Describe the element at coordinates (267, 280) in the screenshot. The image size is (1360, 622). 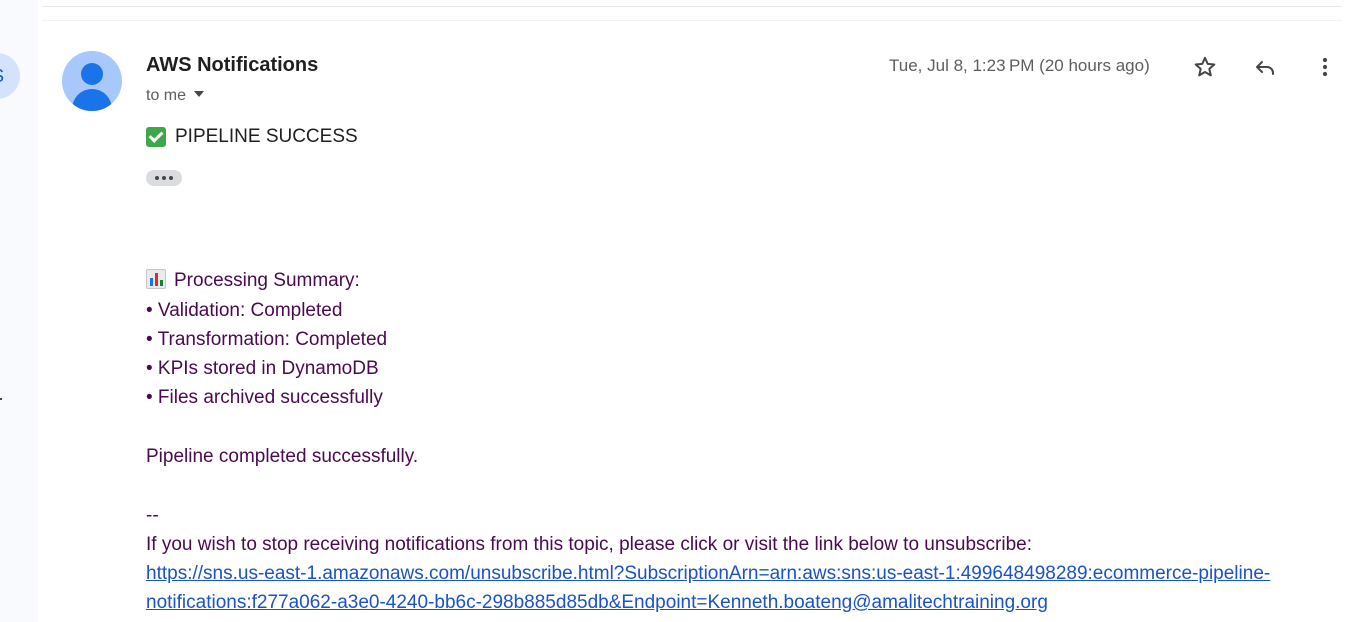
I see `summary-heading-text: Processing Summary:` at that location.